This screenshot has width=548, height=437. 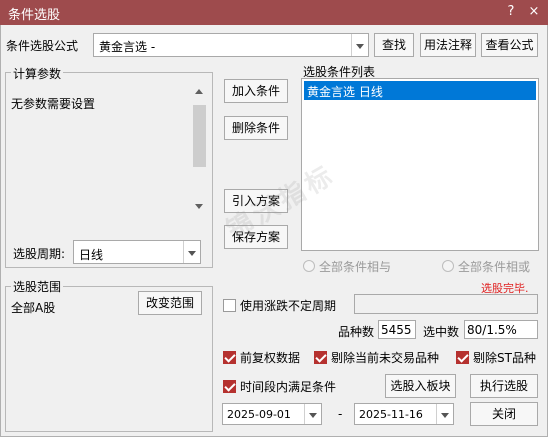 I want to click on scroll-thumb, so click(x=199, y=136).